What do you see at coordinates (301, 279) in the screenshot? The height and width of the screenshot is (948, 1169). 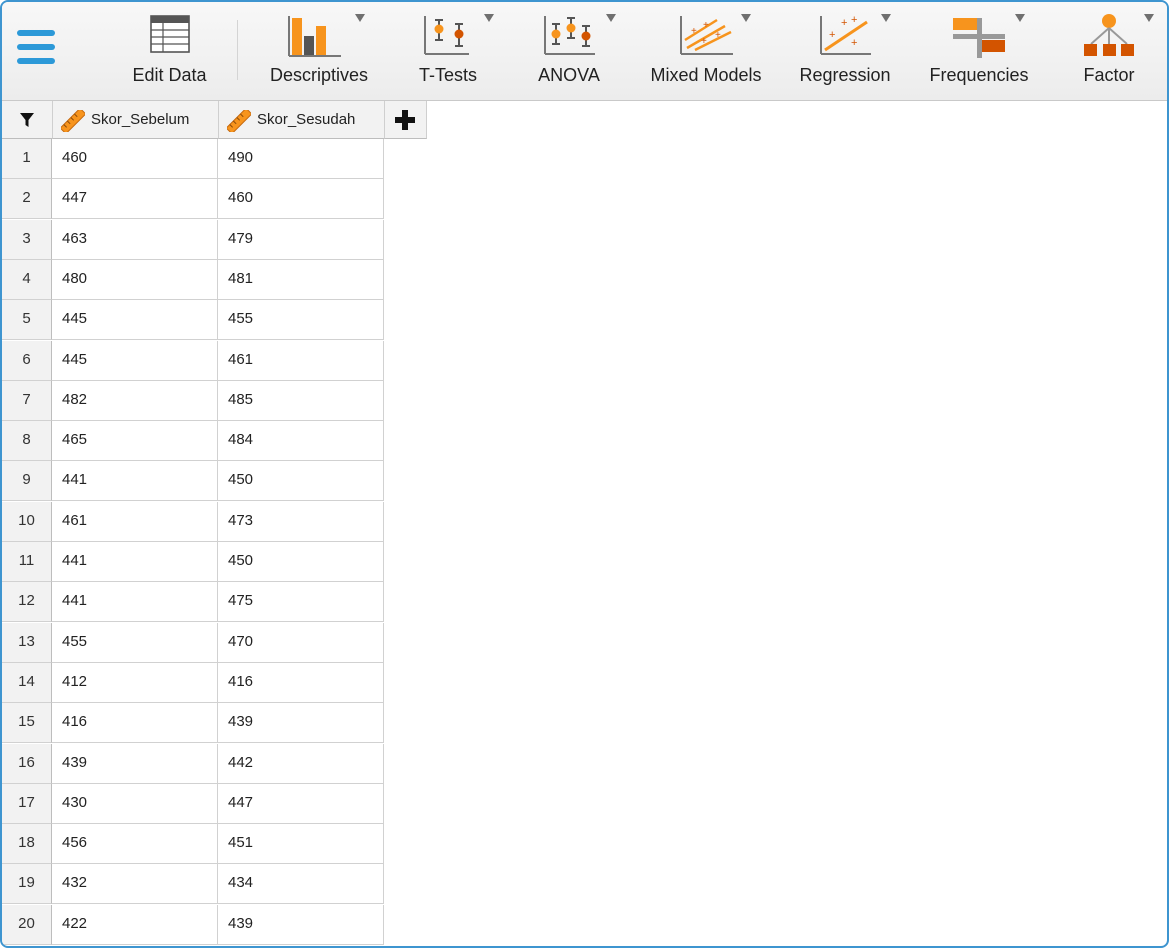 I see `cell-skor-sesudah: 481` at bounding box center [301, 279].